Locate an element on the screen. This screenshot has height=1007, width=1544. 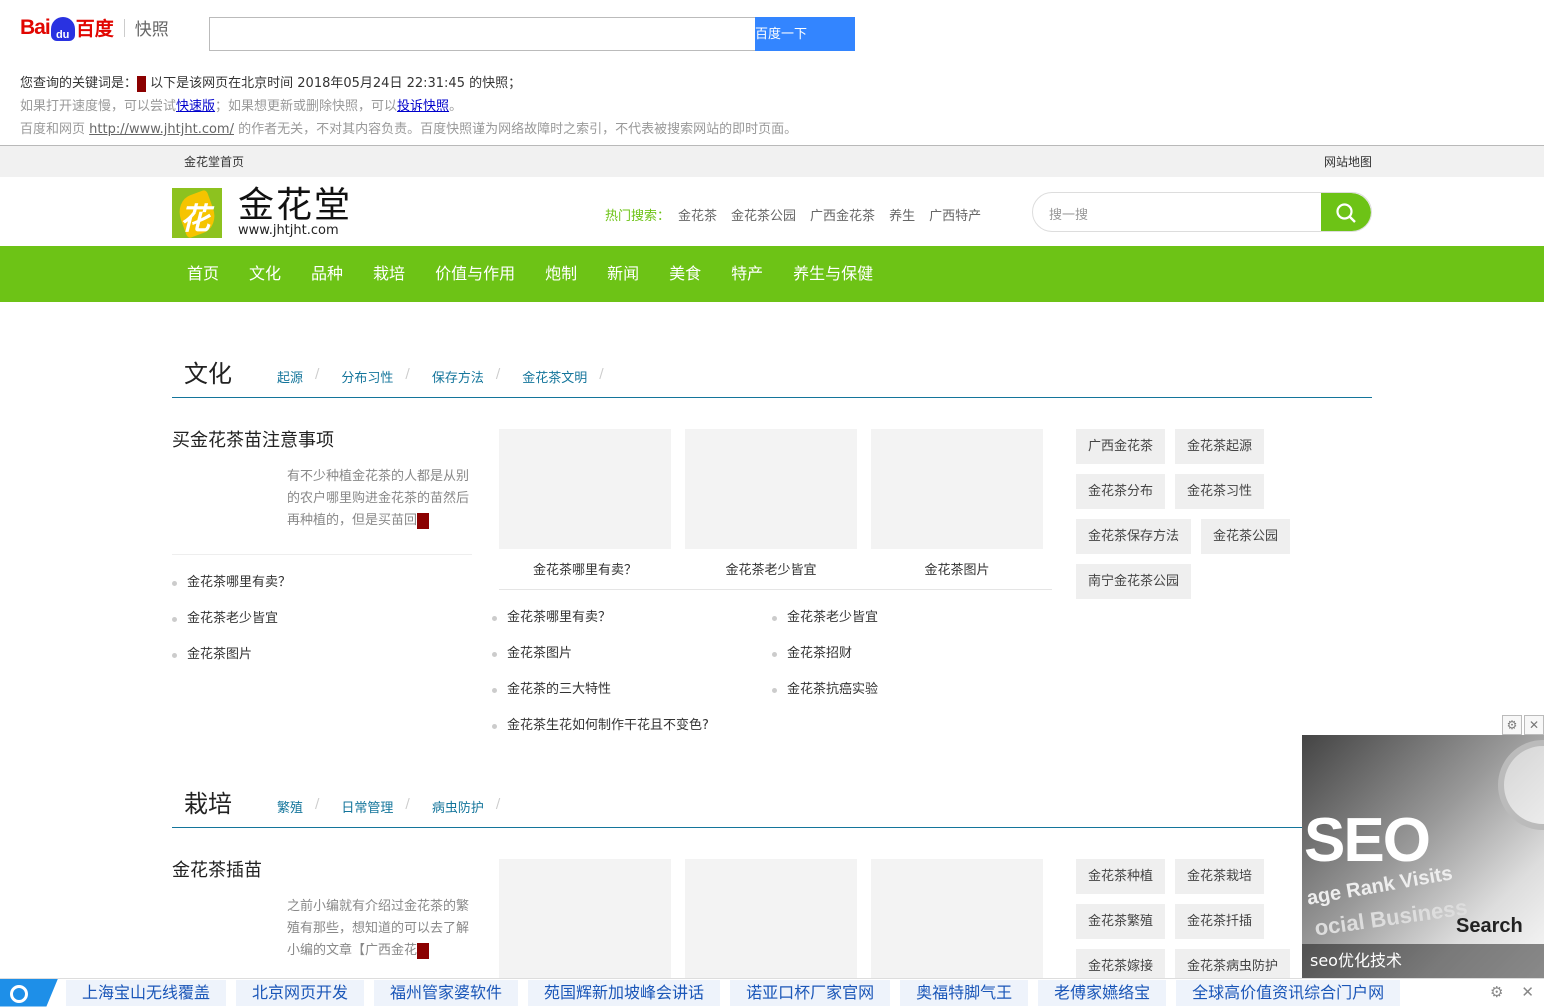
hot-search-item: 金花茶公园 is located at coordinates (763, 214).